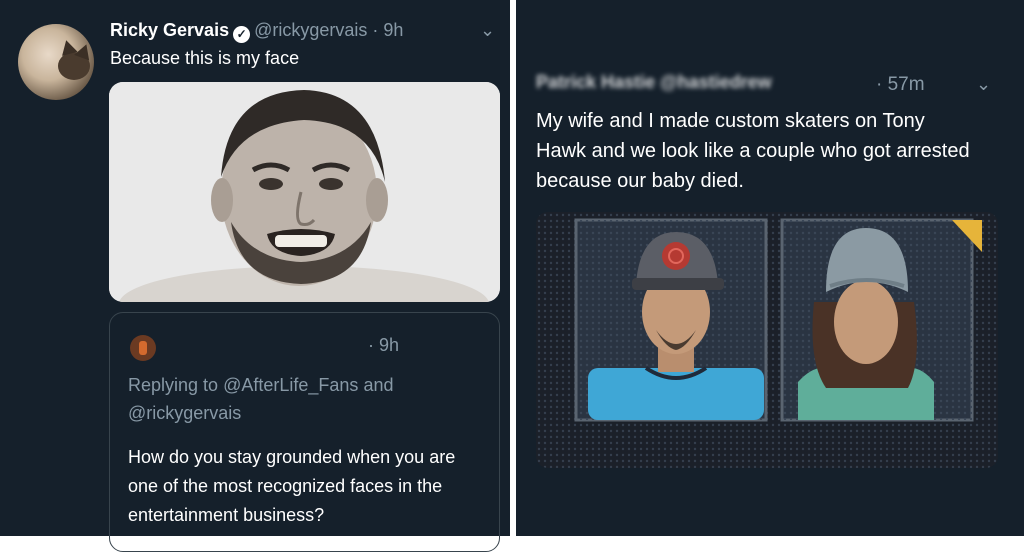 The width and height of the screenshot is (1024, 552). Describe the element at coordinates (143, 348) in the screenshot. I see `reply-avatar` at that location.